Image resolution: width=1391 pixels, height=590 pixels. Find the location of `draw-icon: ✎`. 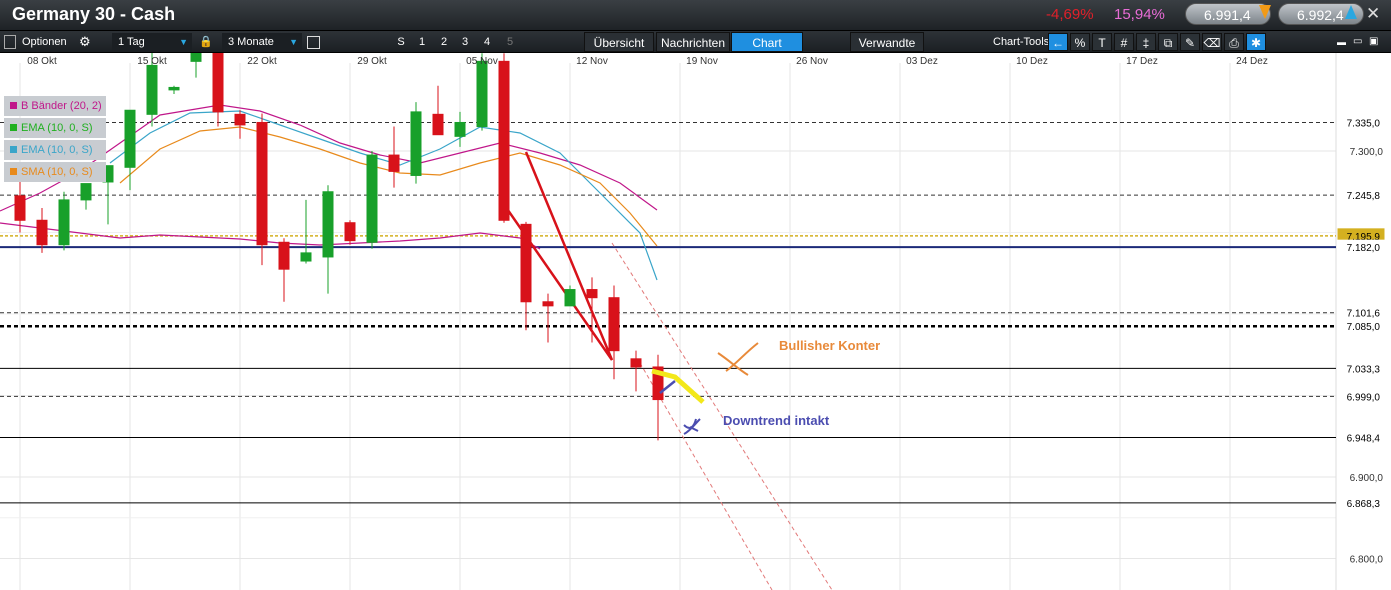

draw-icon: ✎ is located at coordinates (1190, 42).